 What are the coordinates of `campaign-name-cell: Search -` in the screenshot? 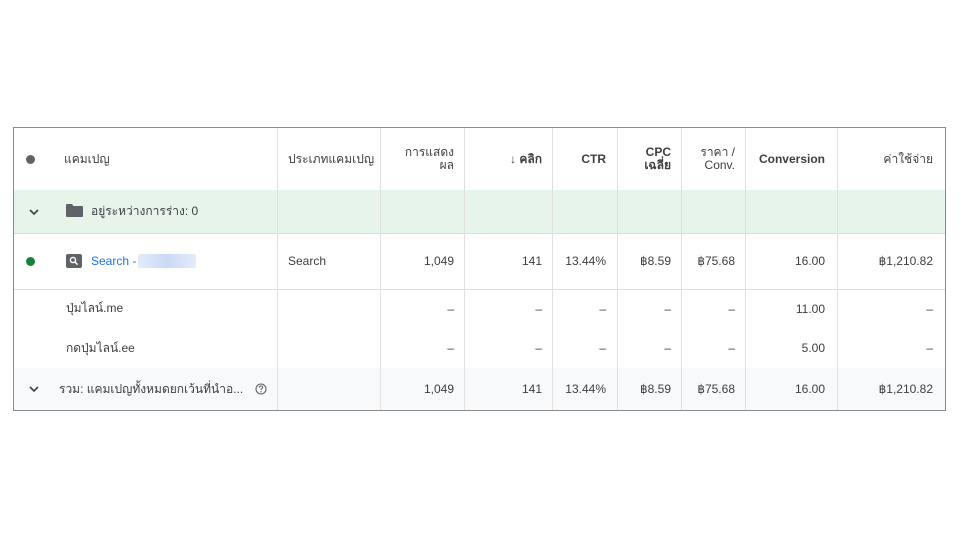 It's located at (176, 261).